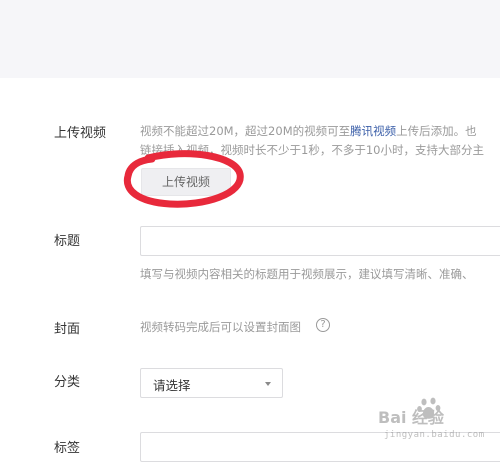 The height and width of the screenshot is (462, 500). I want to click on category-select: 请选择, so click(211, 383).